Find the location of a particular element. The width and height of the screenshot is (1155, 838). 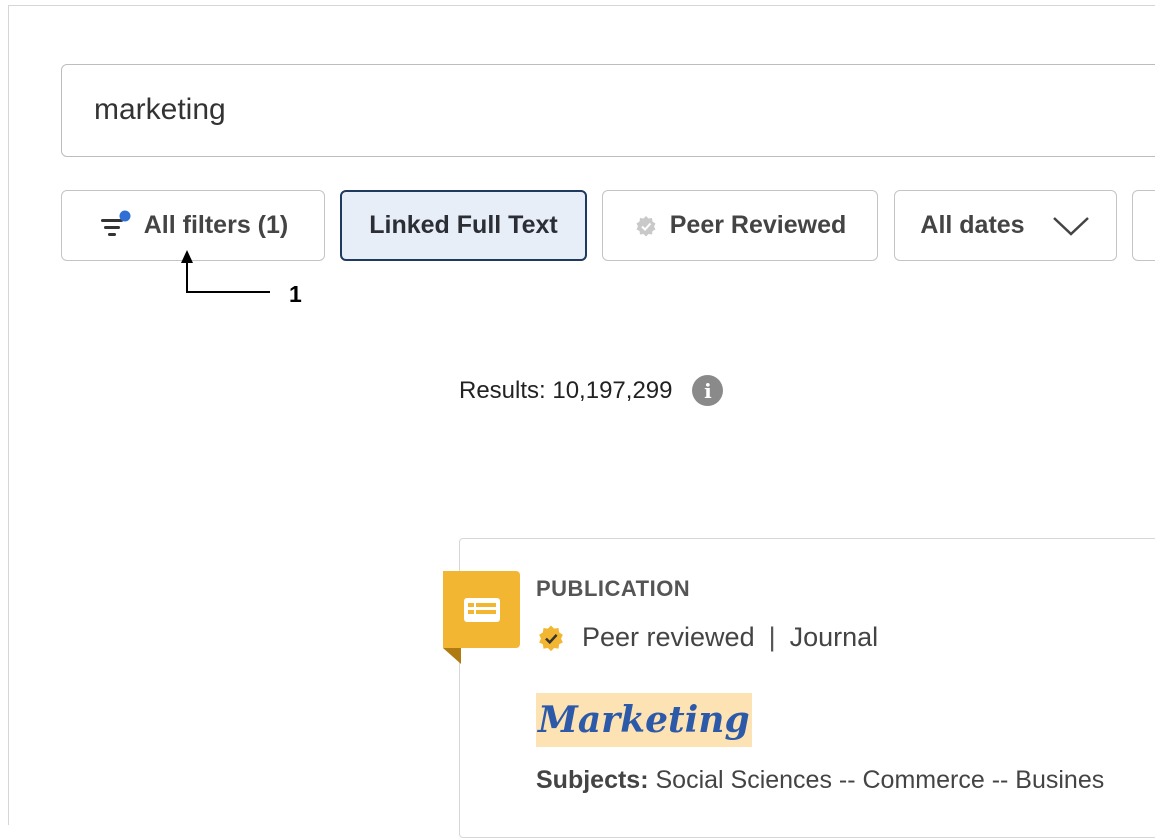

record-type: PUBLICATION is located at coordinates (613, 588).